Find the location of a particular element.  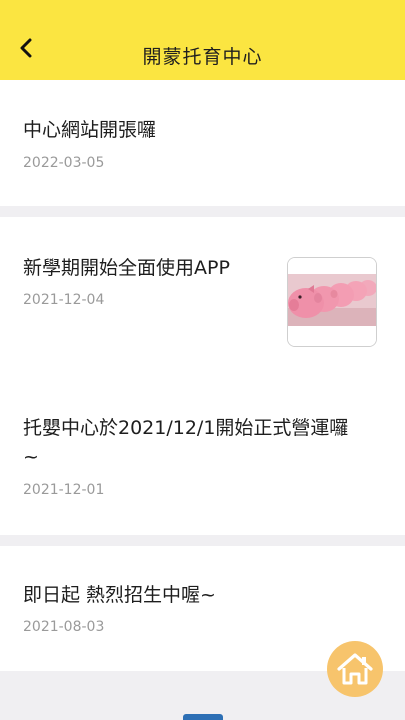

post-title: 新學期開始全面使用APP is located at coordinates (126, 268).